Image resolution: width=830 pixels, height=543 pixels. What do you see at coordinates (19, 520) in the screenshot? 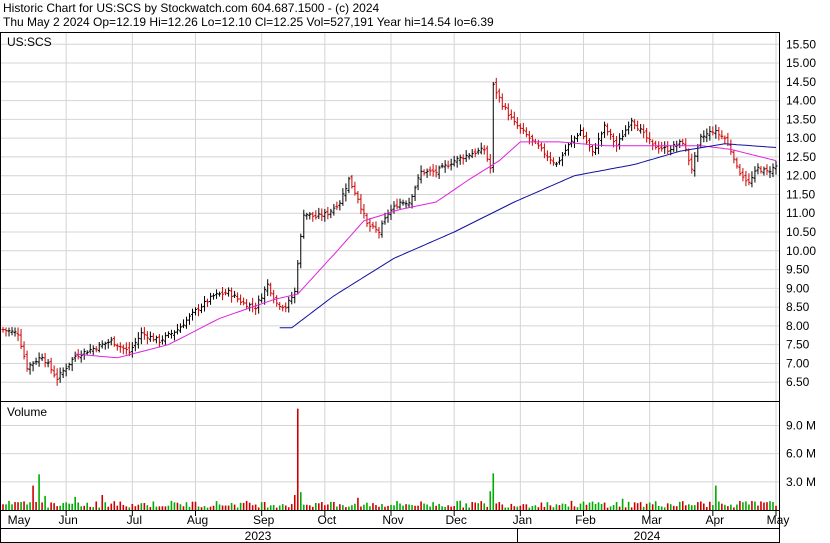
I see `month-label: May` at bounding box center [19, 520].